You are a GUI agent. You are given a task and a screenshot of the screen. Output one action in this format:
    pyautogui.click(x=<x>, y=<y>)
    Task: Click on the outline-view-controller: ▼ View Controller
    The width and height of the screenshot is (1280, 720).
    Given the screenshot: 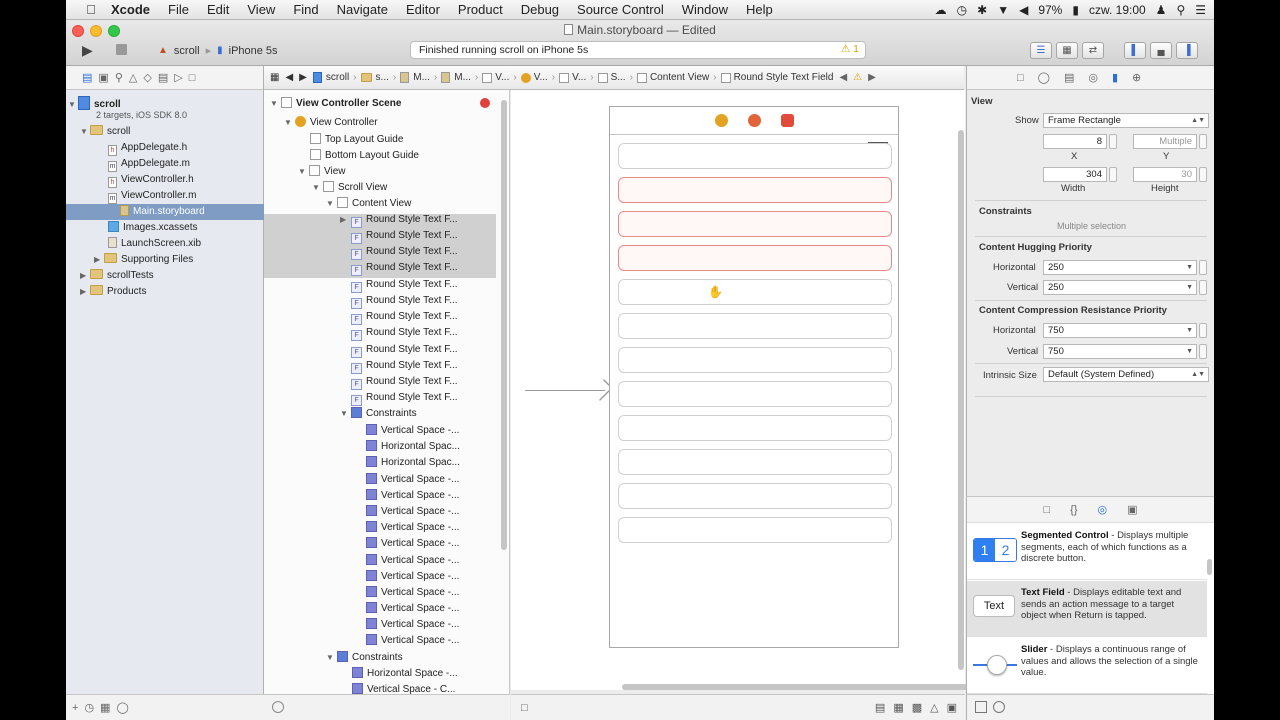 What is the action you would take?
    pyautogui.click(x=331, y=123)
    